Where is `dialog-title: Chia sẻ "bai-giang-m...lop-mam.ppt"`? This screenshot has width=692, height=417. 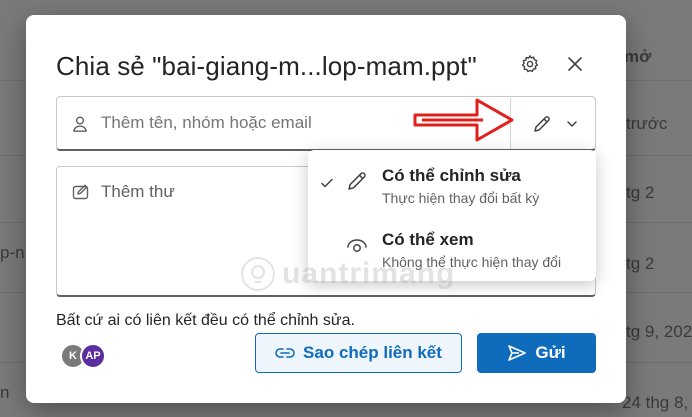
dialog-title: Chia sẻ "bai-giang-m...lop-mam.ppt" is located at coordinates (266, 66).